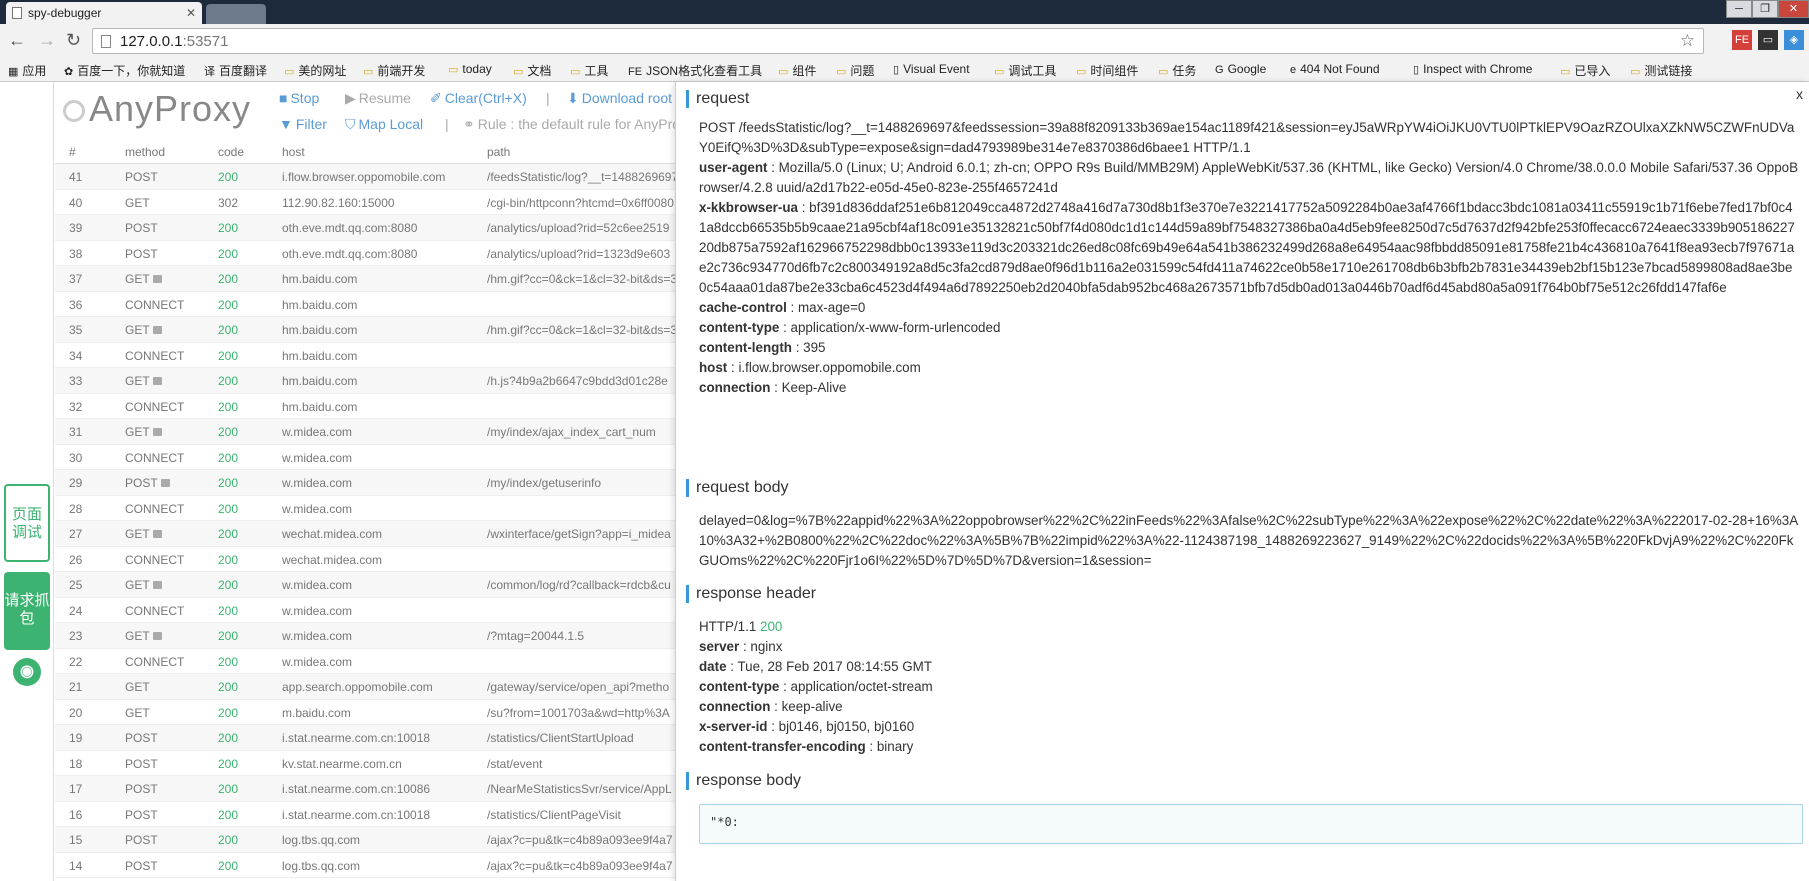 The height and width of the screenshot is (881, 1809). Describe the element at coordinates (1742, 40) in the screenshot. I see `fe-extension-icon: FE` at that location.